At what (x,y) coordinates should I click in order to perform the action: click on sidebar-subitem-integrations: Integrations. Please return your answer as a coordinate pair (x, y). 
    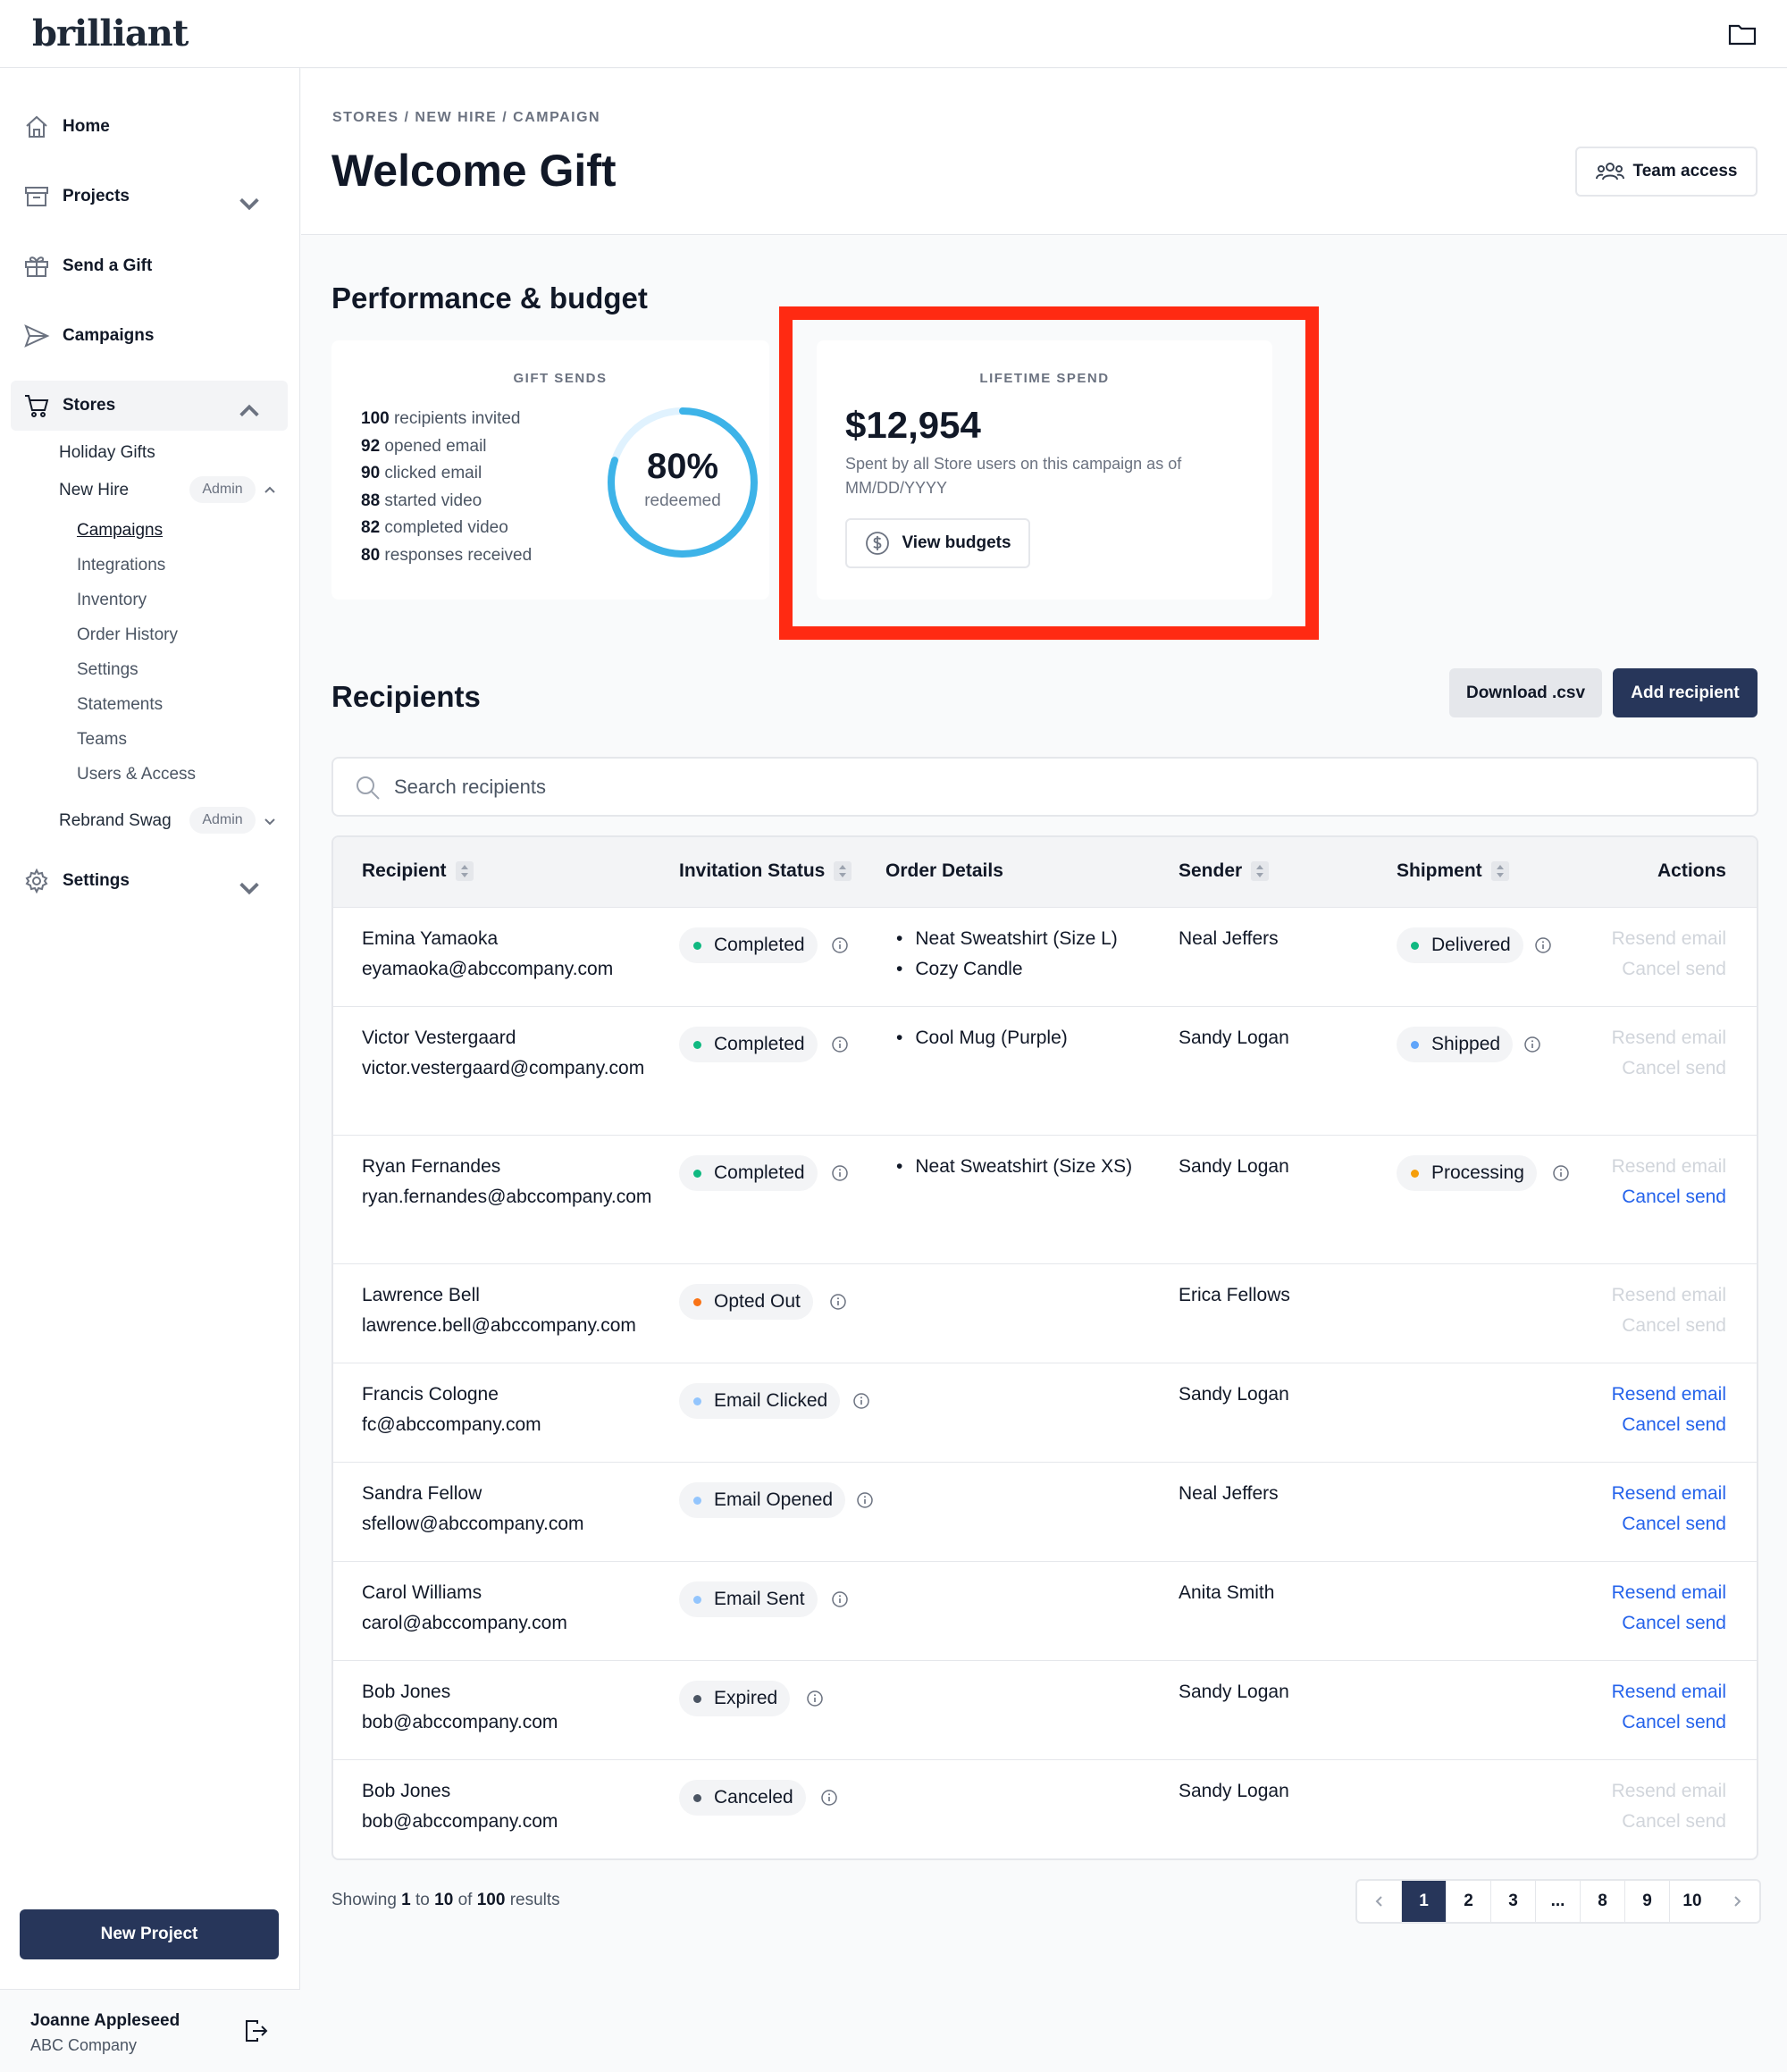
    Looking at the image, I should click on (121, 565).